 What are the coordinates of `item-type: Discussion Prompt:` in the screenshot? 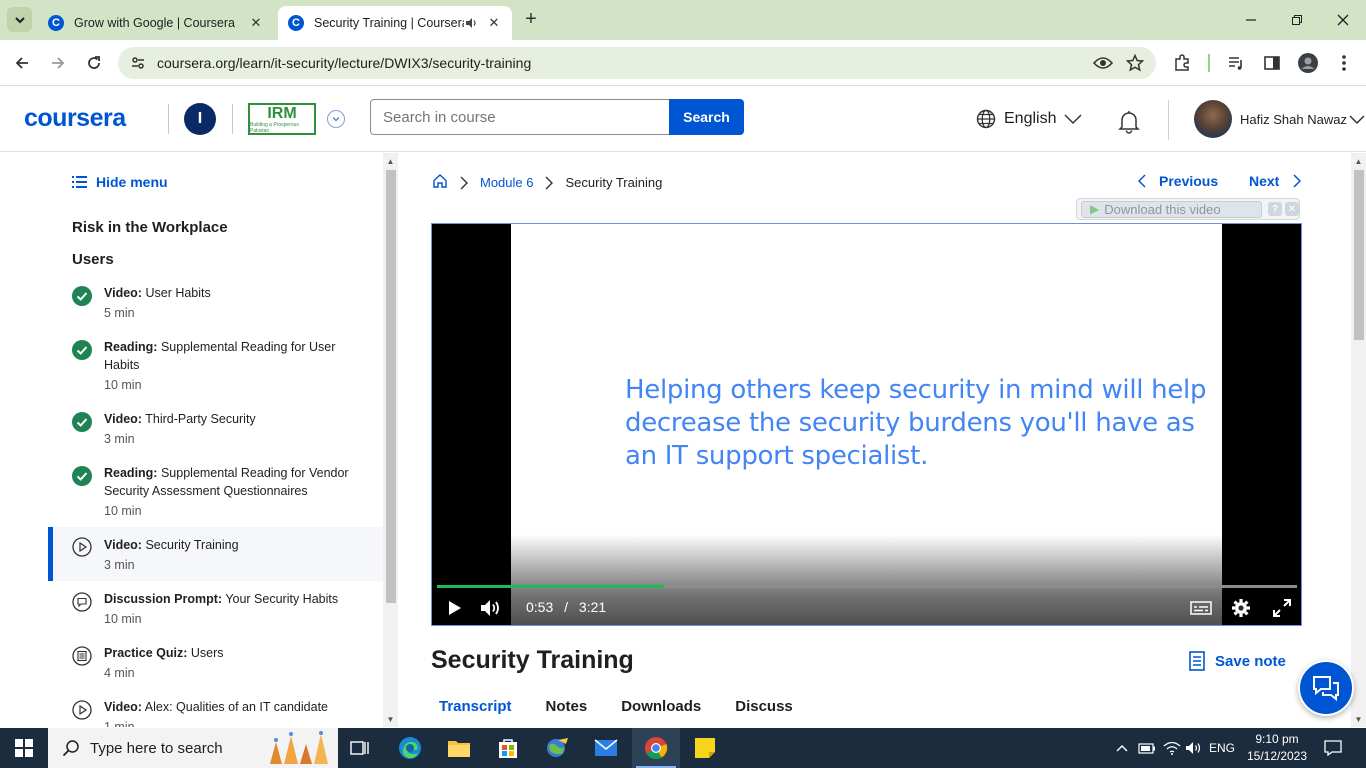 It's located at (163, 599).